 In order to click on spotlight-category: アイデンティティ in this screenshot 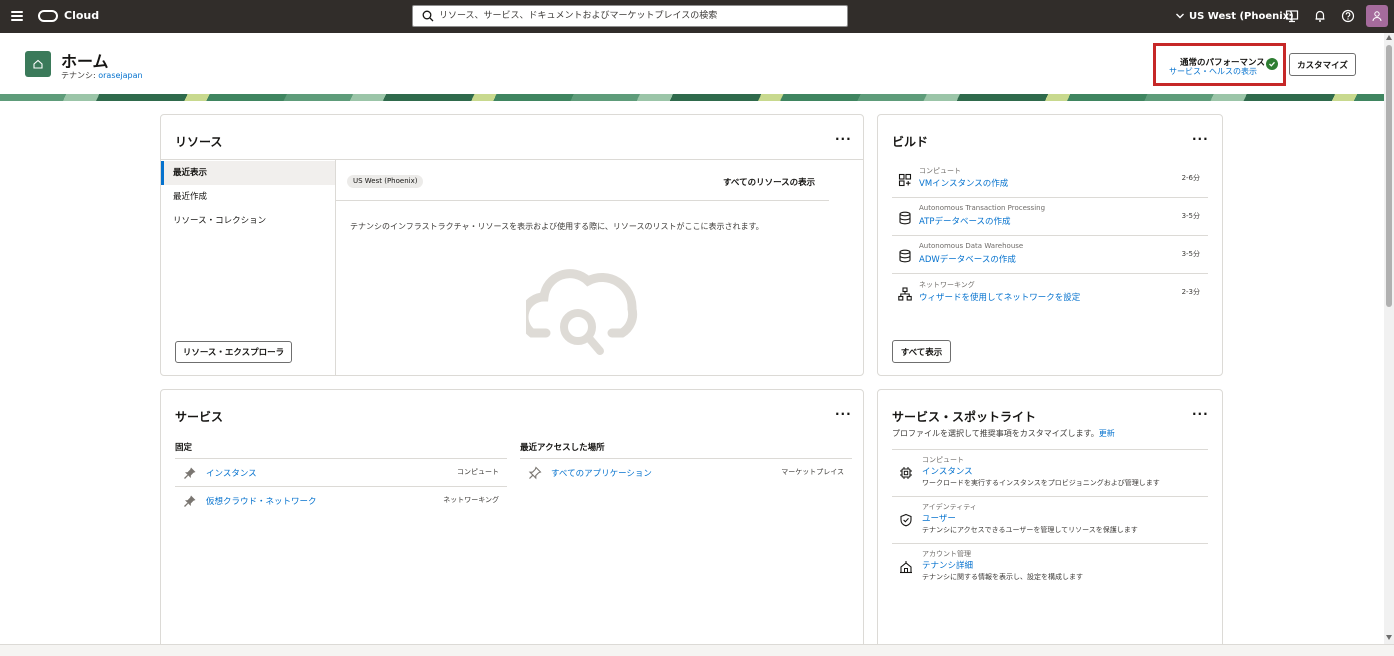, I will do `click(949, 507)`.